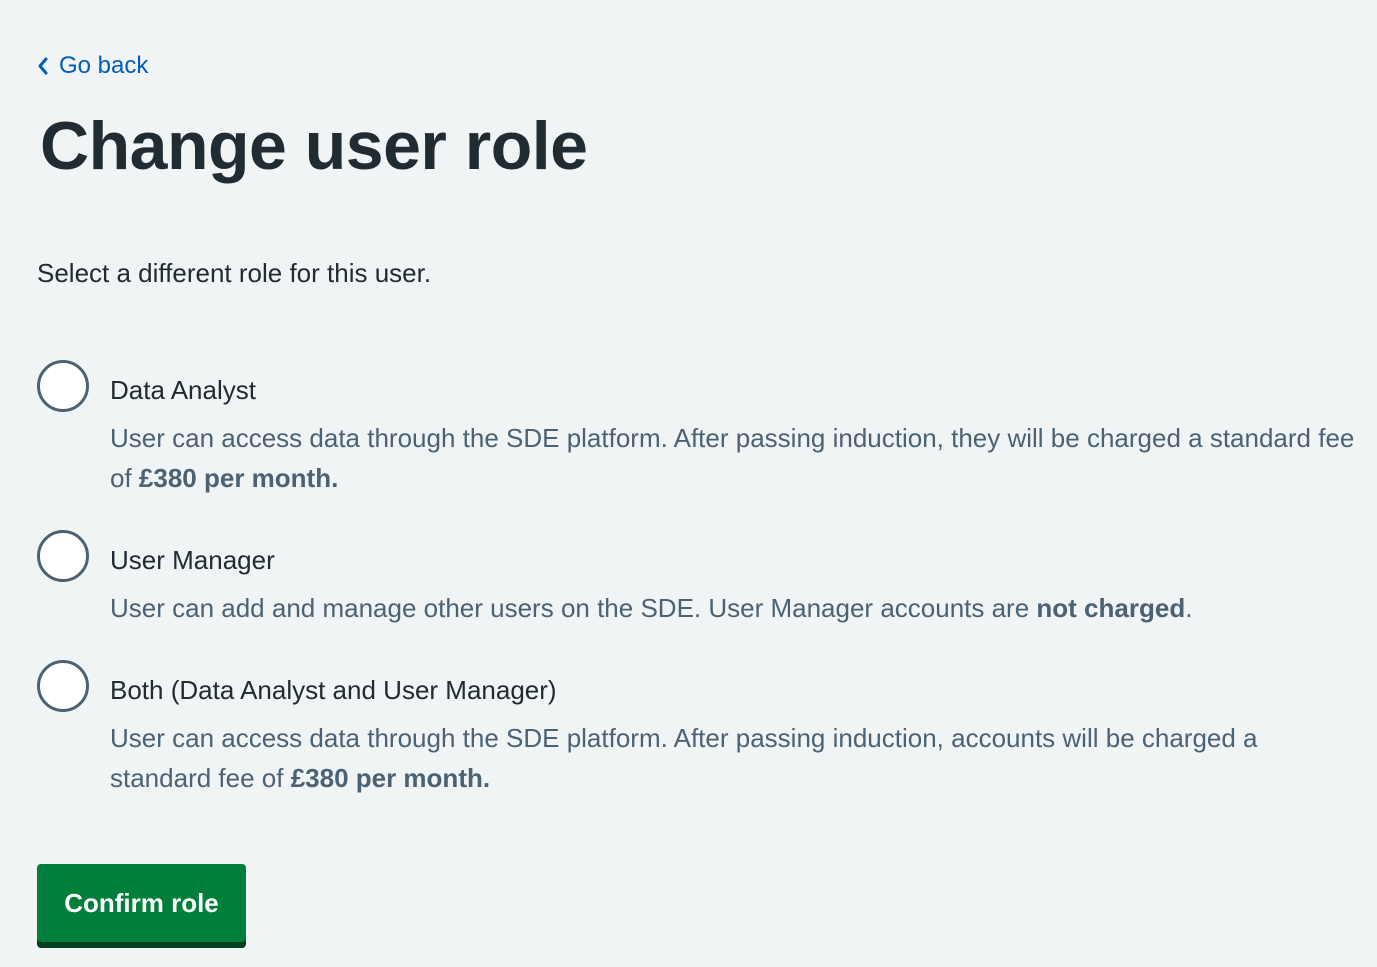 Image resolution: width=1377 pixels, height=967 pixels. What do you see at coordinates (1189, 608) in the screenshot?
I see `option-hint-after: .` at bounding box center [1189, 608].